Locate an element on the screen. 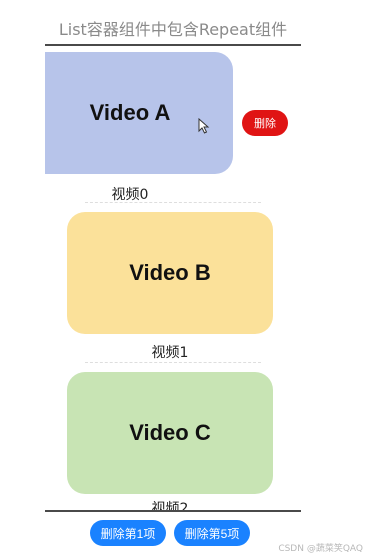  video-card-label: Video C is located at coordinates (170, 432).